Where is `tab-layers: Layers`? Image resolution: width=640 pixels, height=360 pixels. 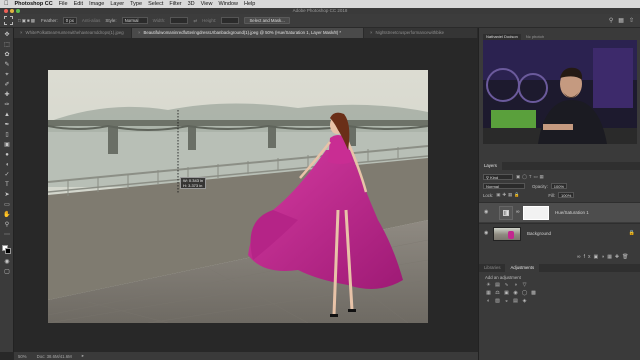 tab-layers: Layers is located at coordinates (490, 166).